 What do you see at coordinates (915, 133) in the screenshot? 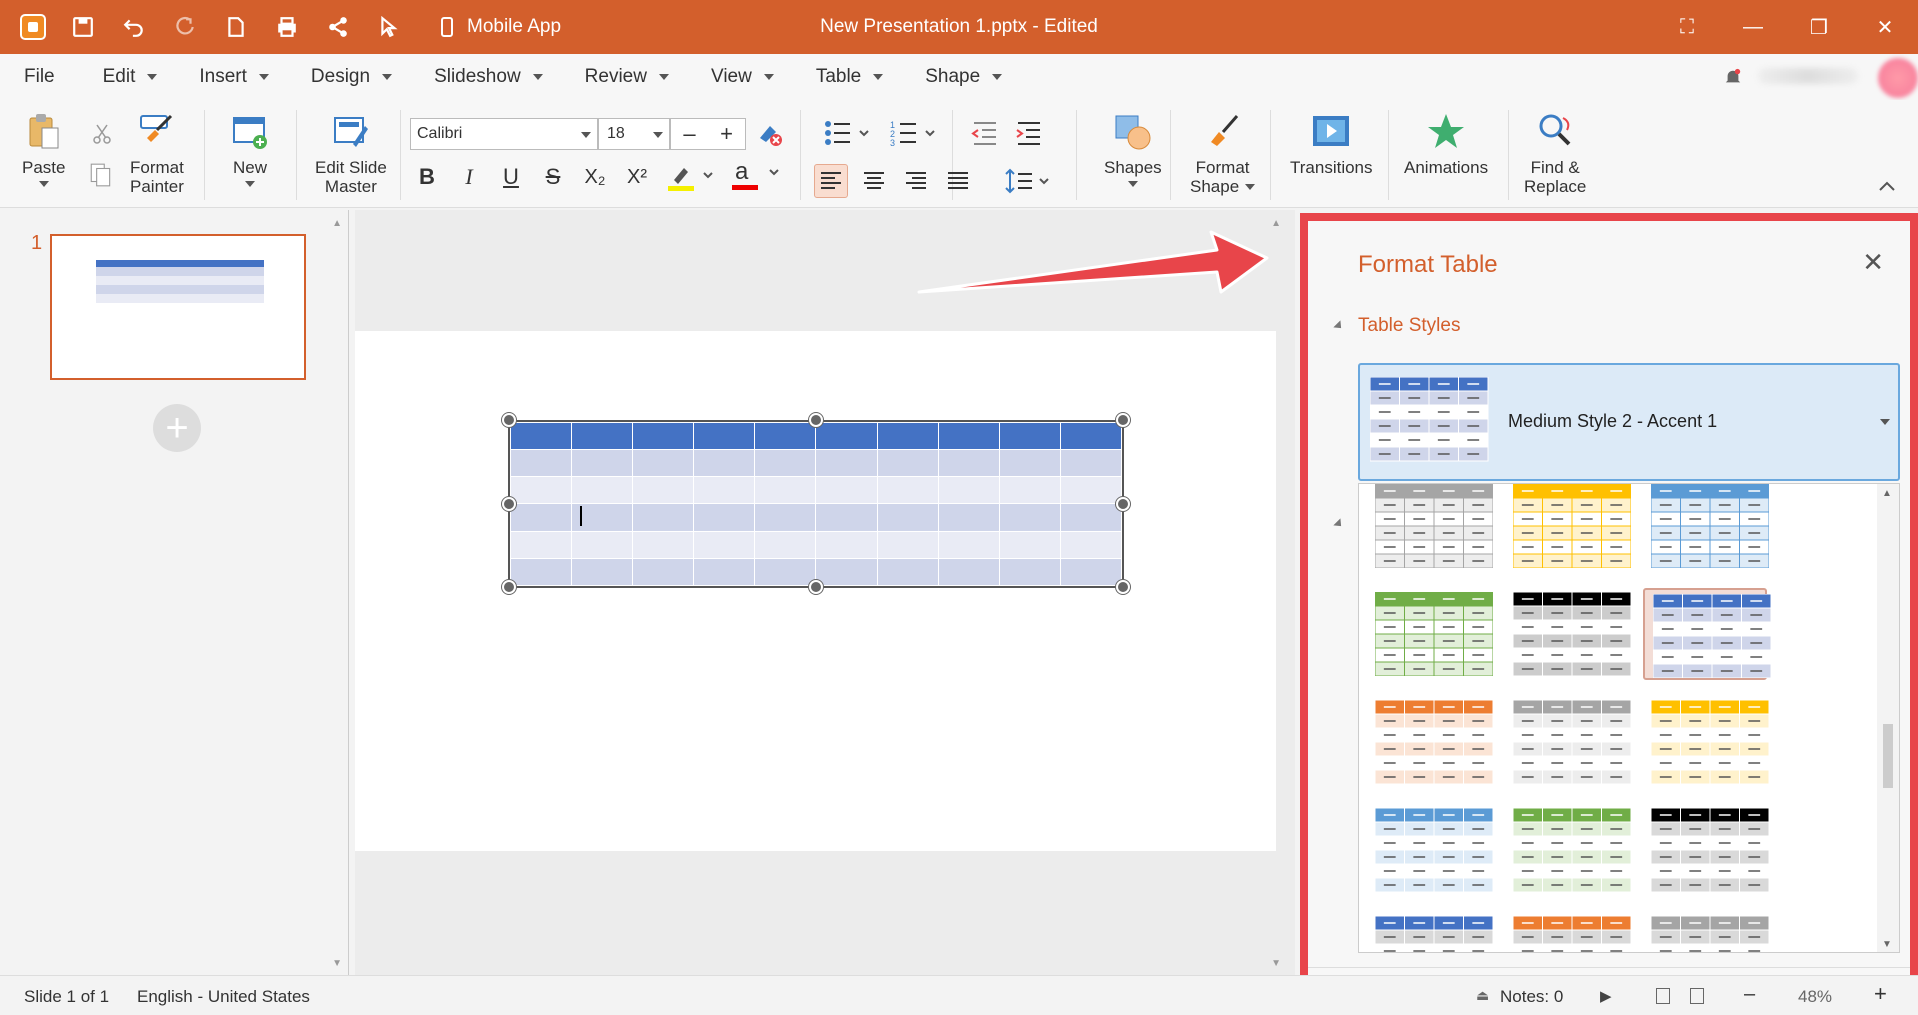
I see `numbered-list-icon: 123` at bounding box center [915, 133].